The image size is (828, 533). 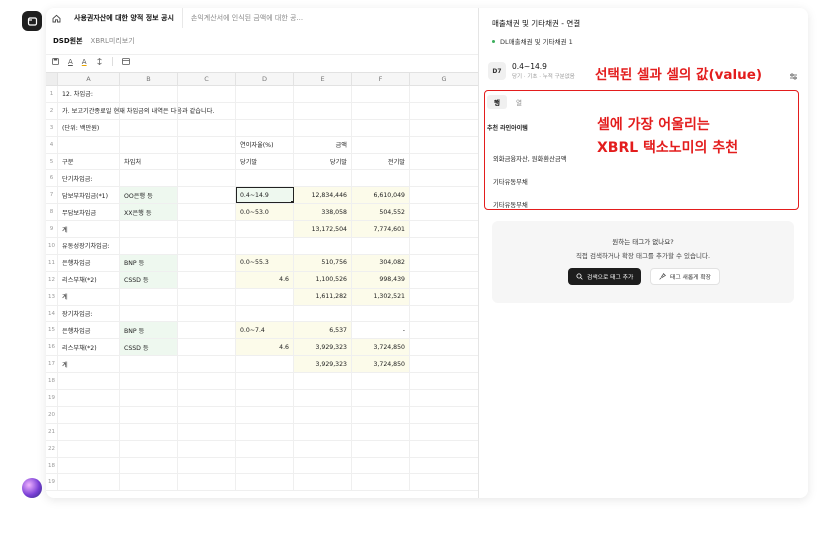 I want to click on grid-cell: 3,929,323, so click(x=323, y=347).